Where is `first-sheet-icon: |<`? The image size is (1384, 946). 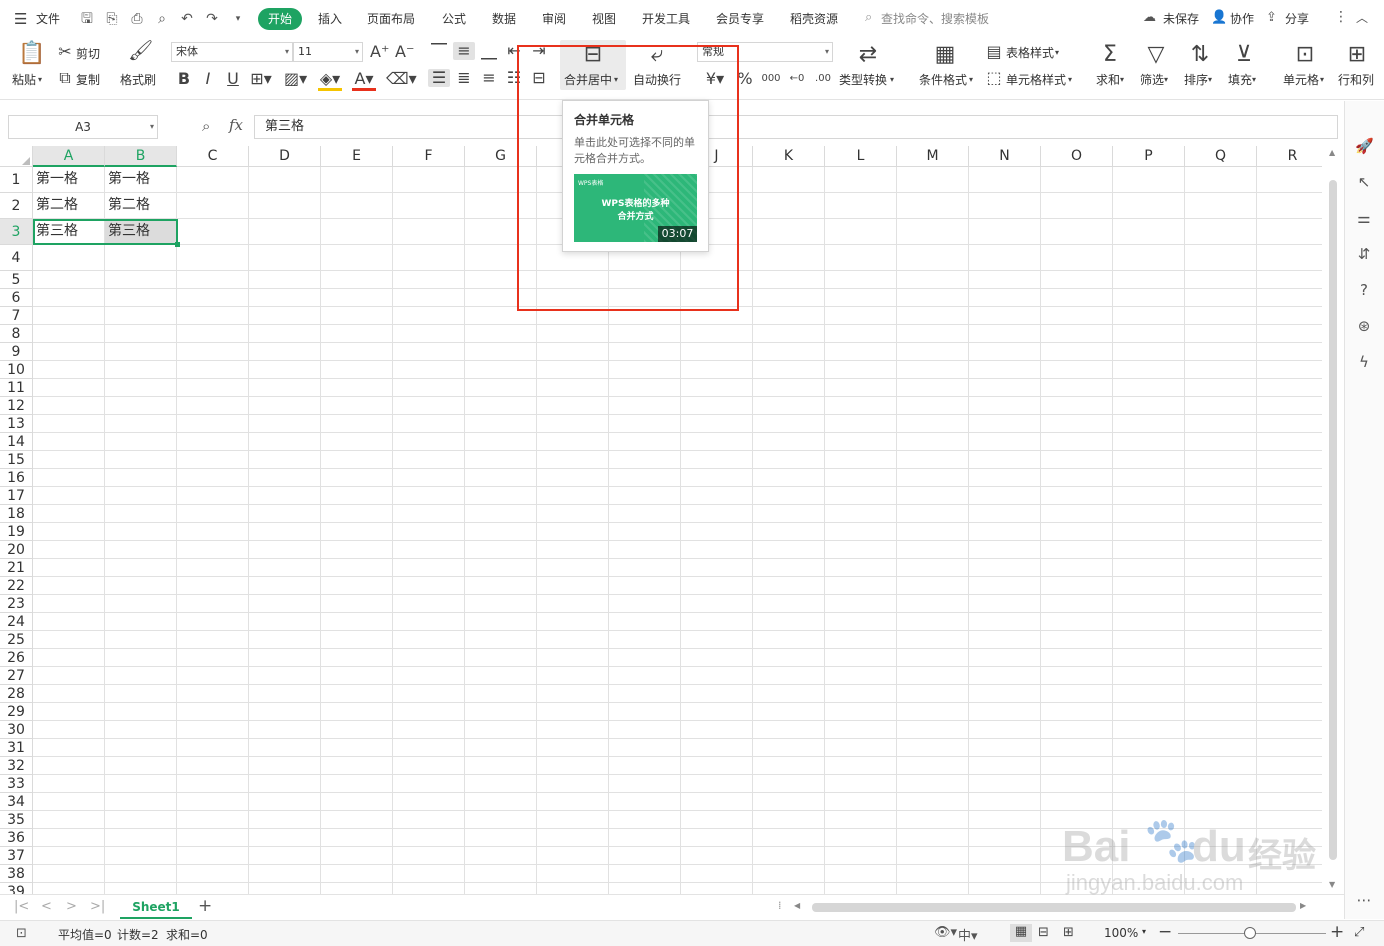 first-sheet-icon: |< is located at coordinates (21, 906).